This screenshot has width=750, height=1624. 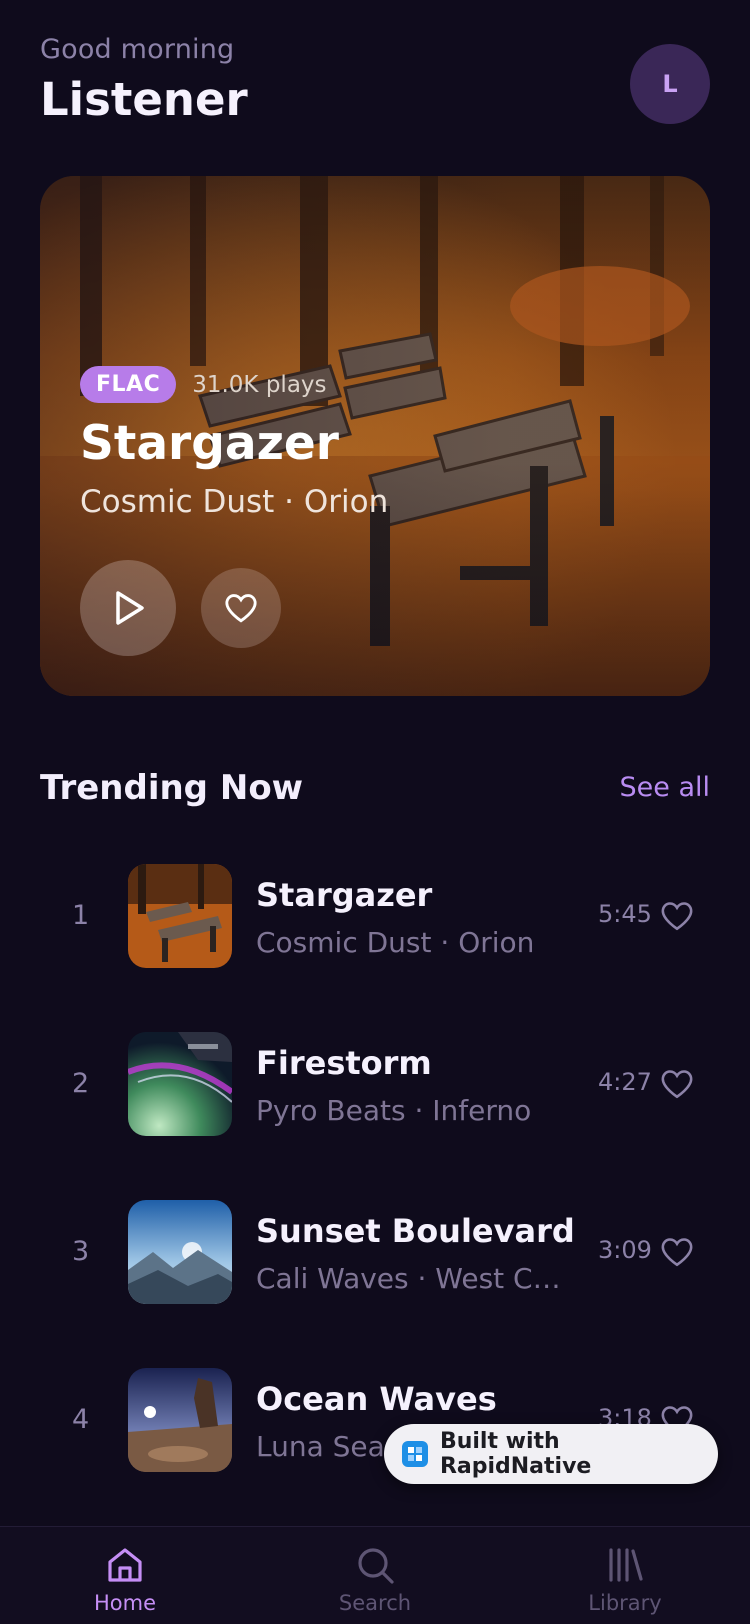 I want to click on featured-subtitle: Cosmic Dust · Orion, so click(x=234, y=502).